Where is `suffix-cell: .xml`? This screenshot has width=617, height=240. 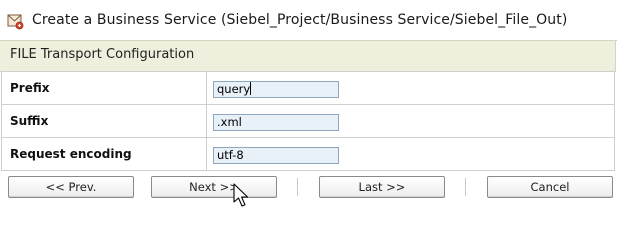 suffix-cell: .xml is located at coordinates (410, 121).